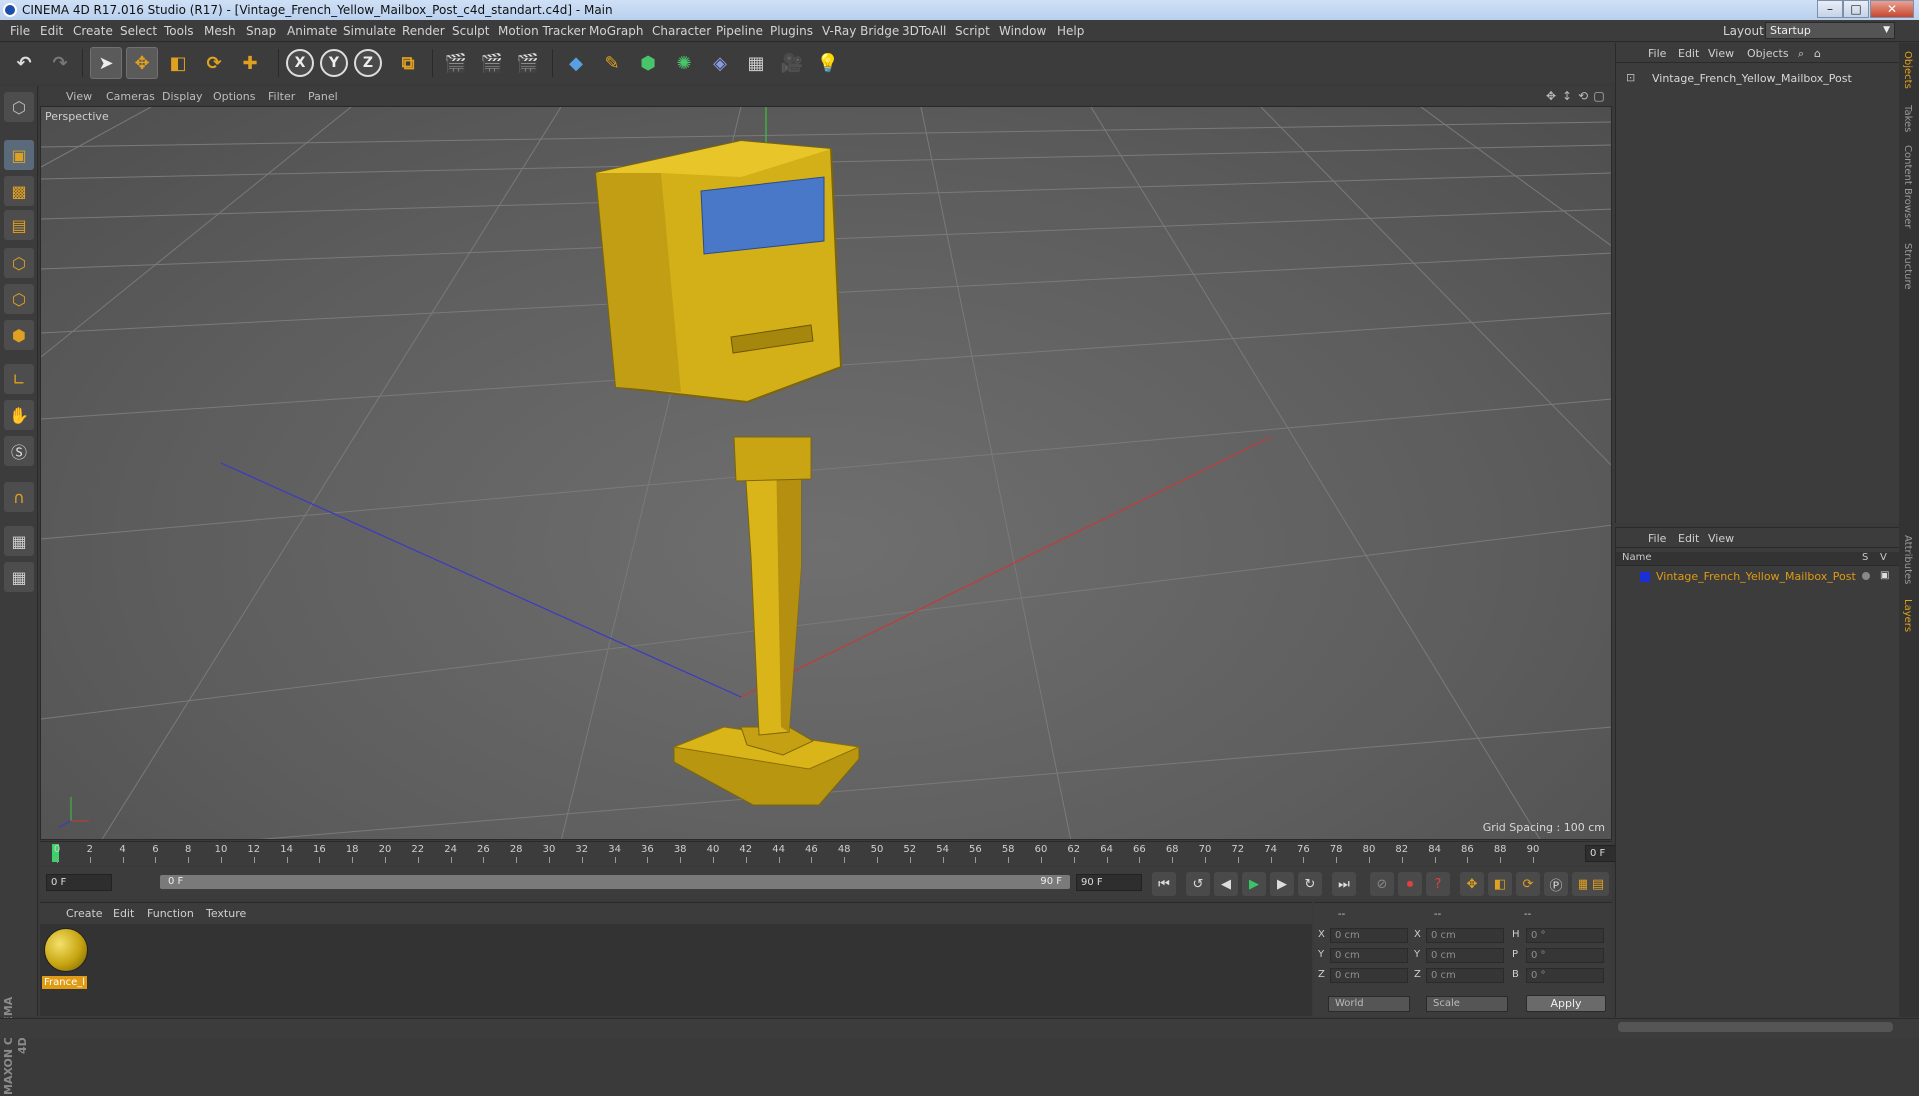  Describe the element at coordinates (106, 63) in the screenshot. I see `live-selection-icon: ➤` at that location.